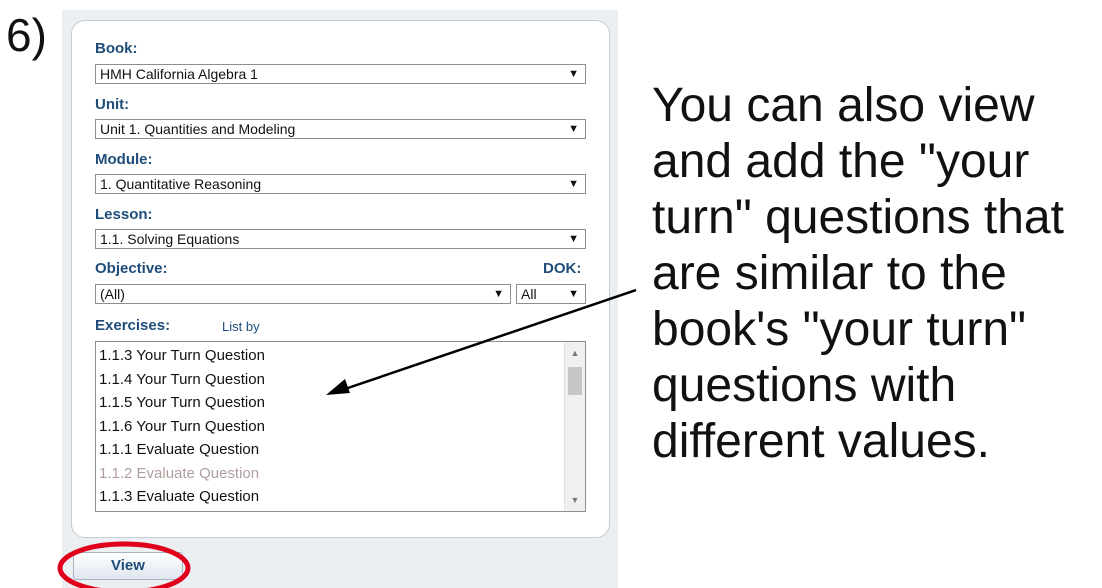  Describe the element at coordinates (131, 268) in the screenshot. I see `objective-label: Objective:` at that location.